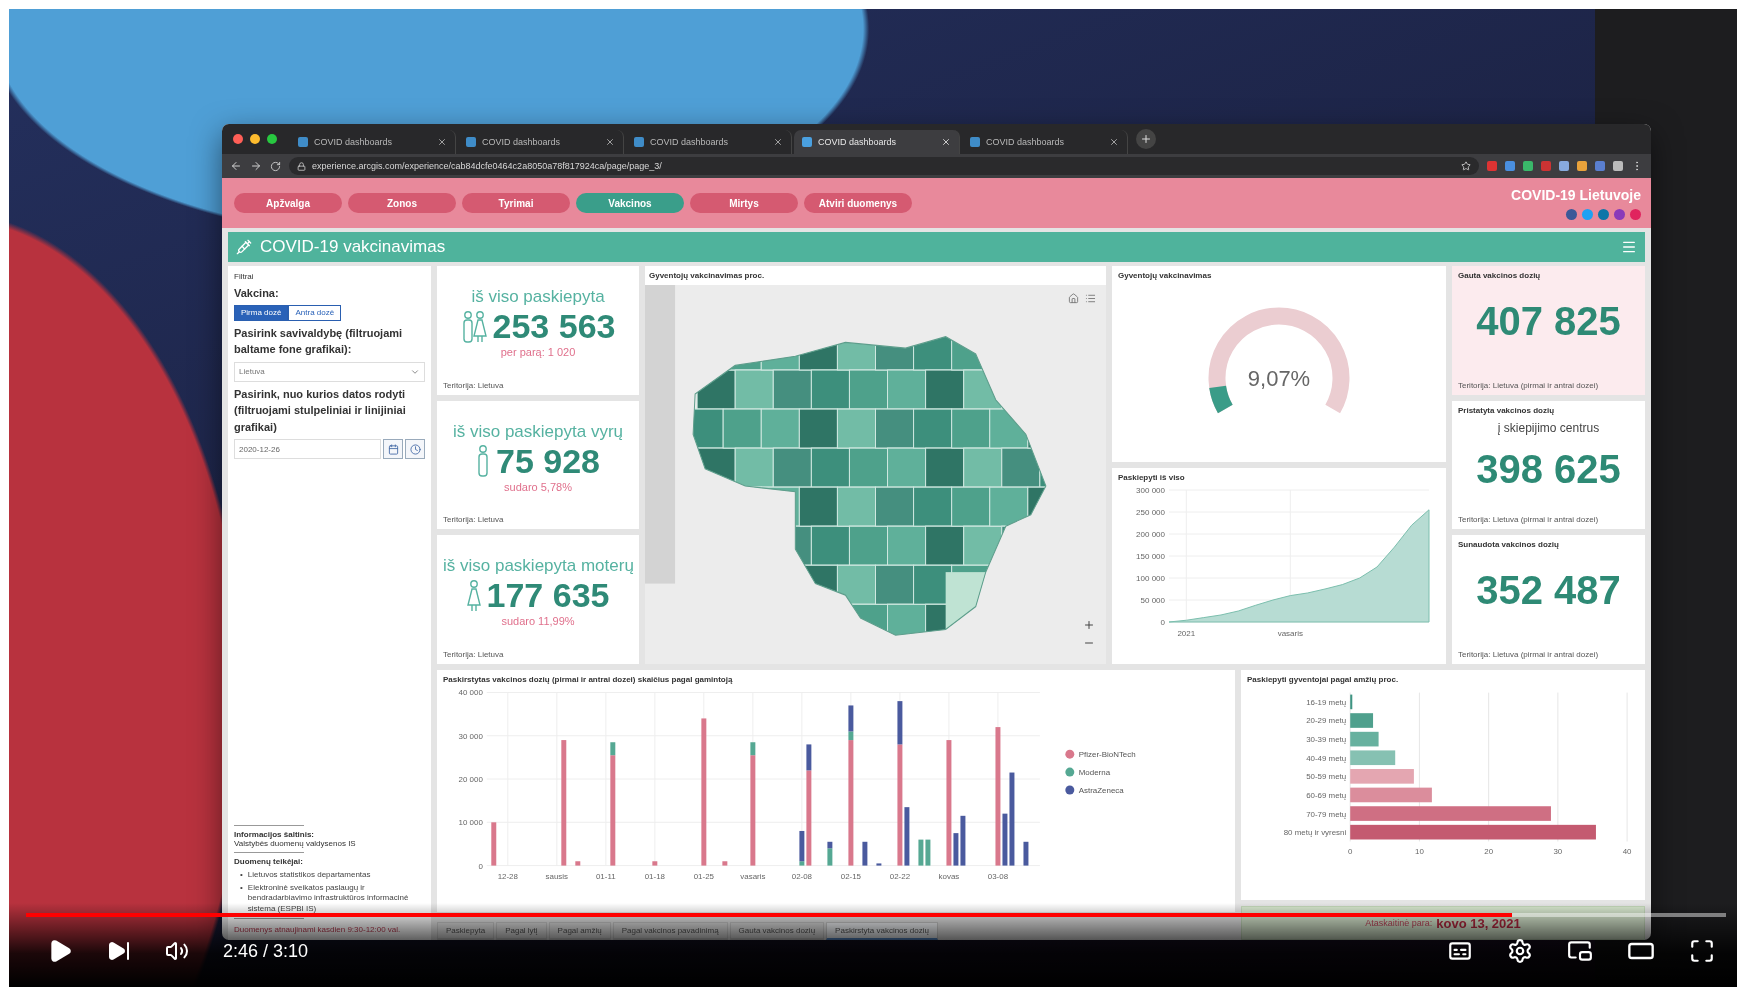 The image size is (1737, 987). I want to click on page-title: COVID-19 vakcinavimas, so click(353, 247).